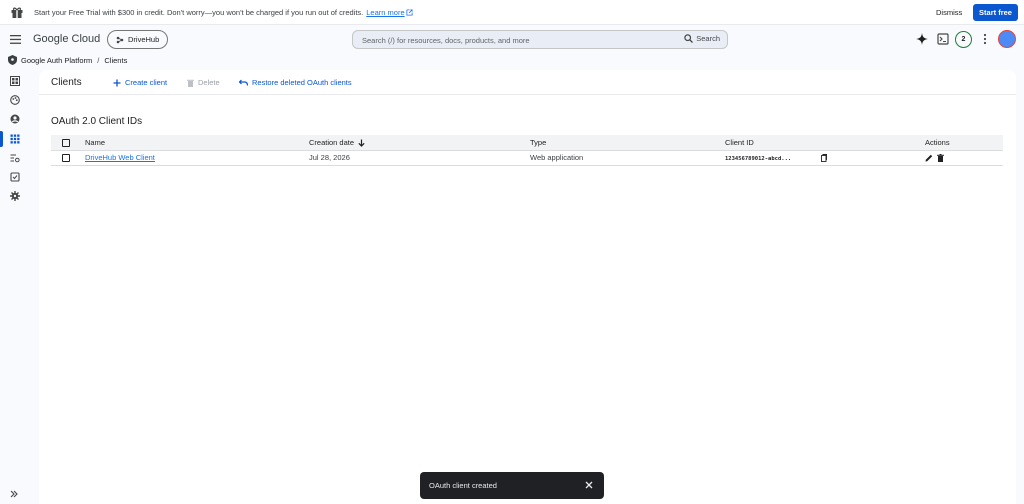 This screenshot has width=1024, height=504. What do you see at coordinates (66, 142) in the screenshot?
I see `select-all-checkbox` at bounding box center [66, 142].